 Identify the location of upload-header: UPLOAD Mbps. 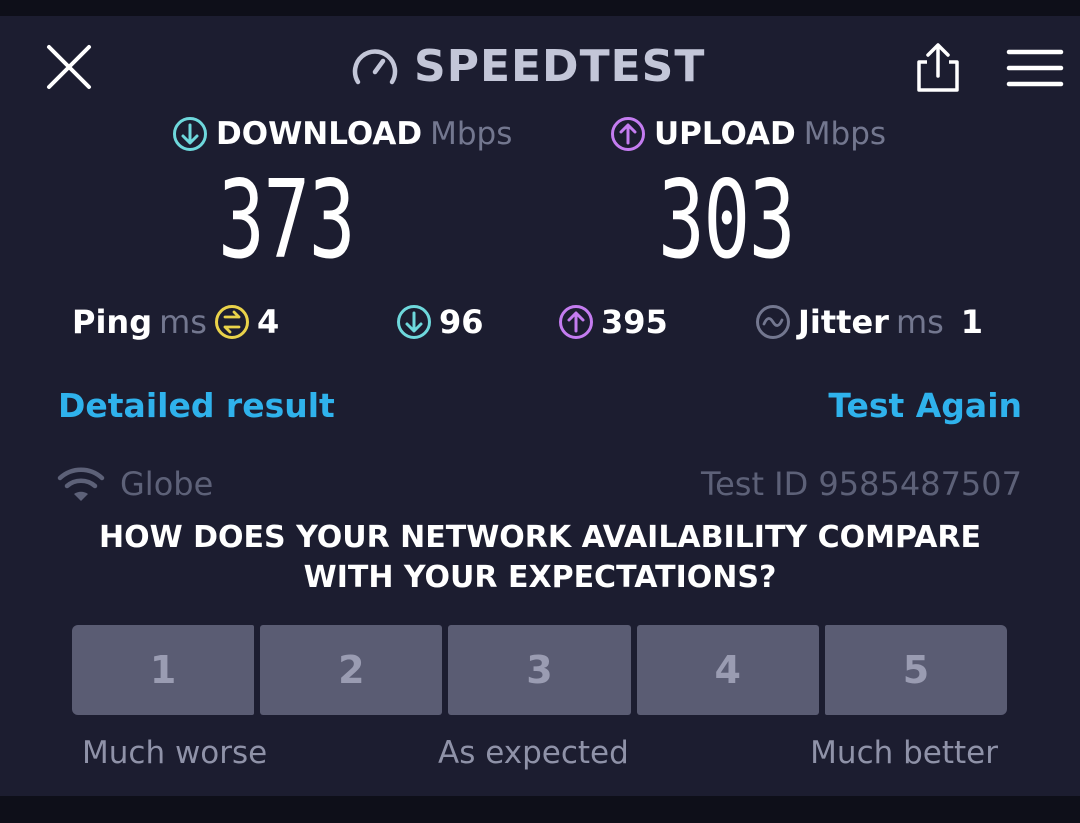
(748, 134).